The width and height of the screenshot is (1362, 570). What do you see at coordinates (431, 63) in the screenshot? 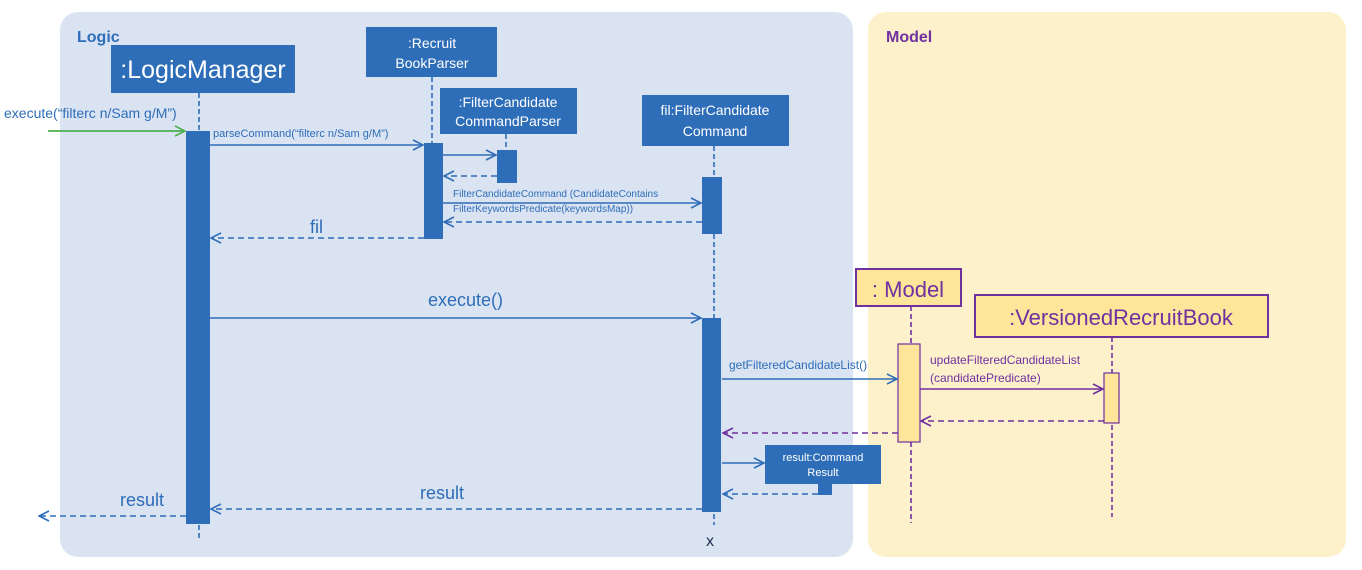
I see `svg-text: BookParser` at bounding box center [431, 63].